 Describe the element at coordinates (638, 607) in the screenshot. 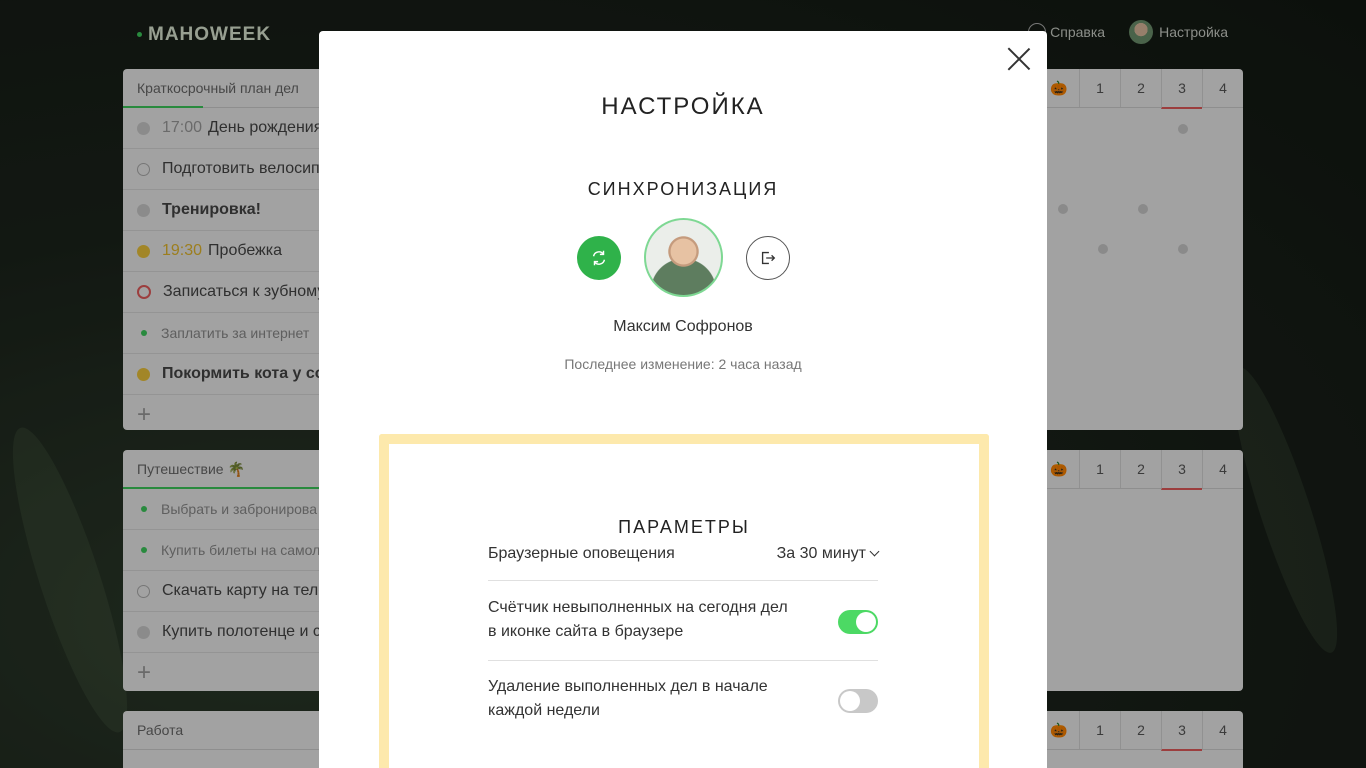

I see `param-label: Счётчик невыполненных на сегодня дел` at that location.